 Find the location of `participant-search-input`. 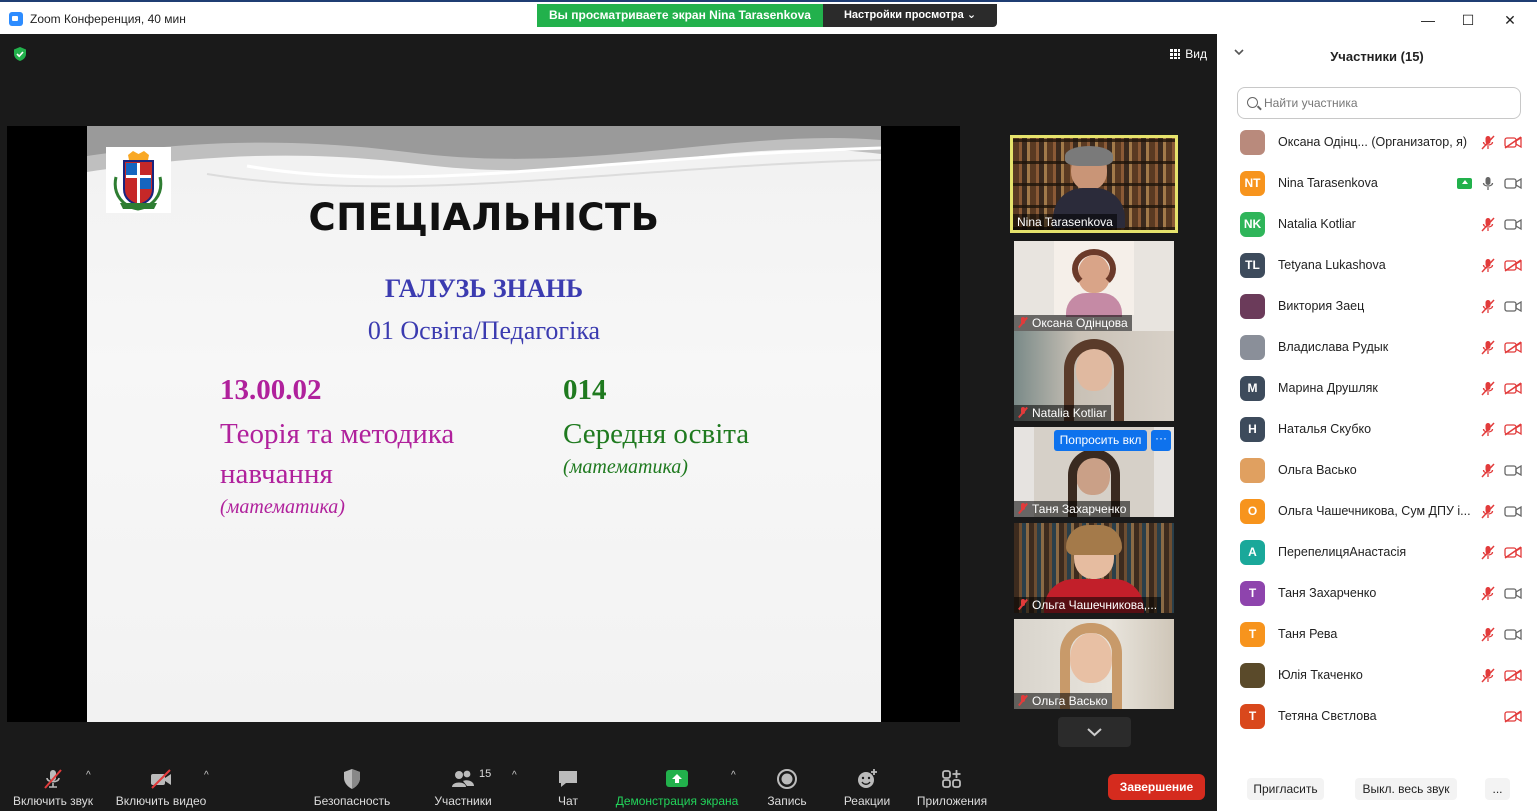

participant-search-input is located at coordinates (1389, 103).